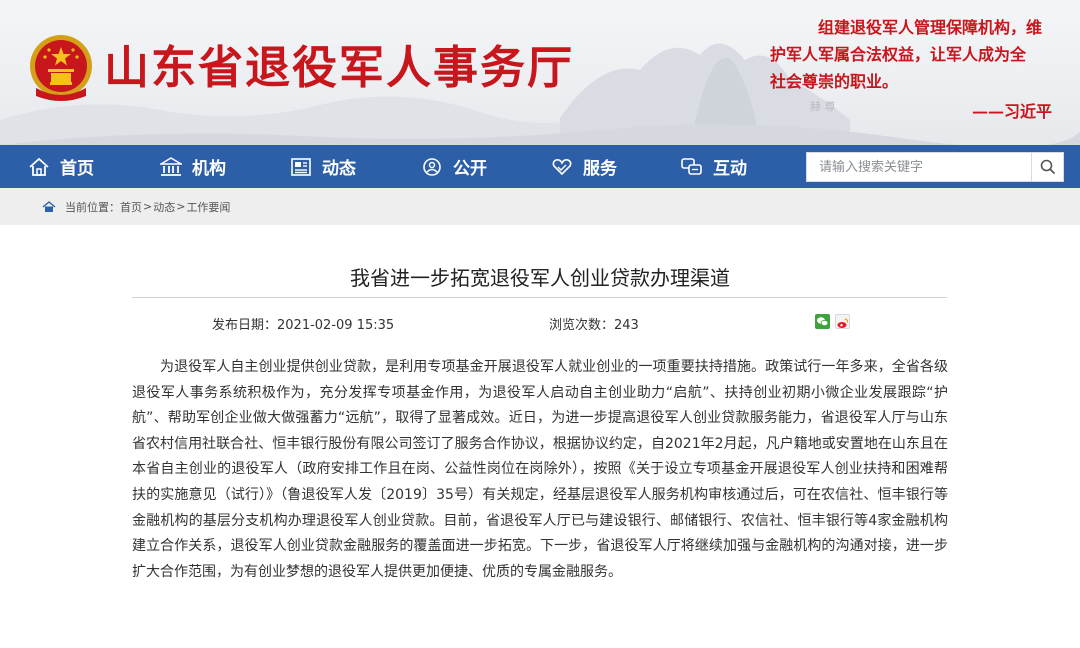  Describe the element at coordinates (432, 166) in the screenshot. I see `public-icon` at that location.